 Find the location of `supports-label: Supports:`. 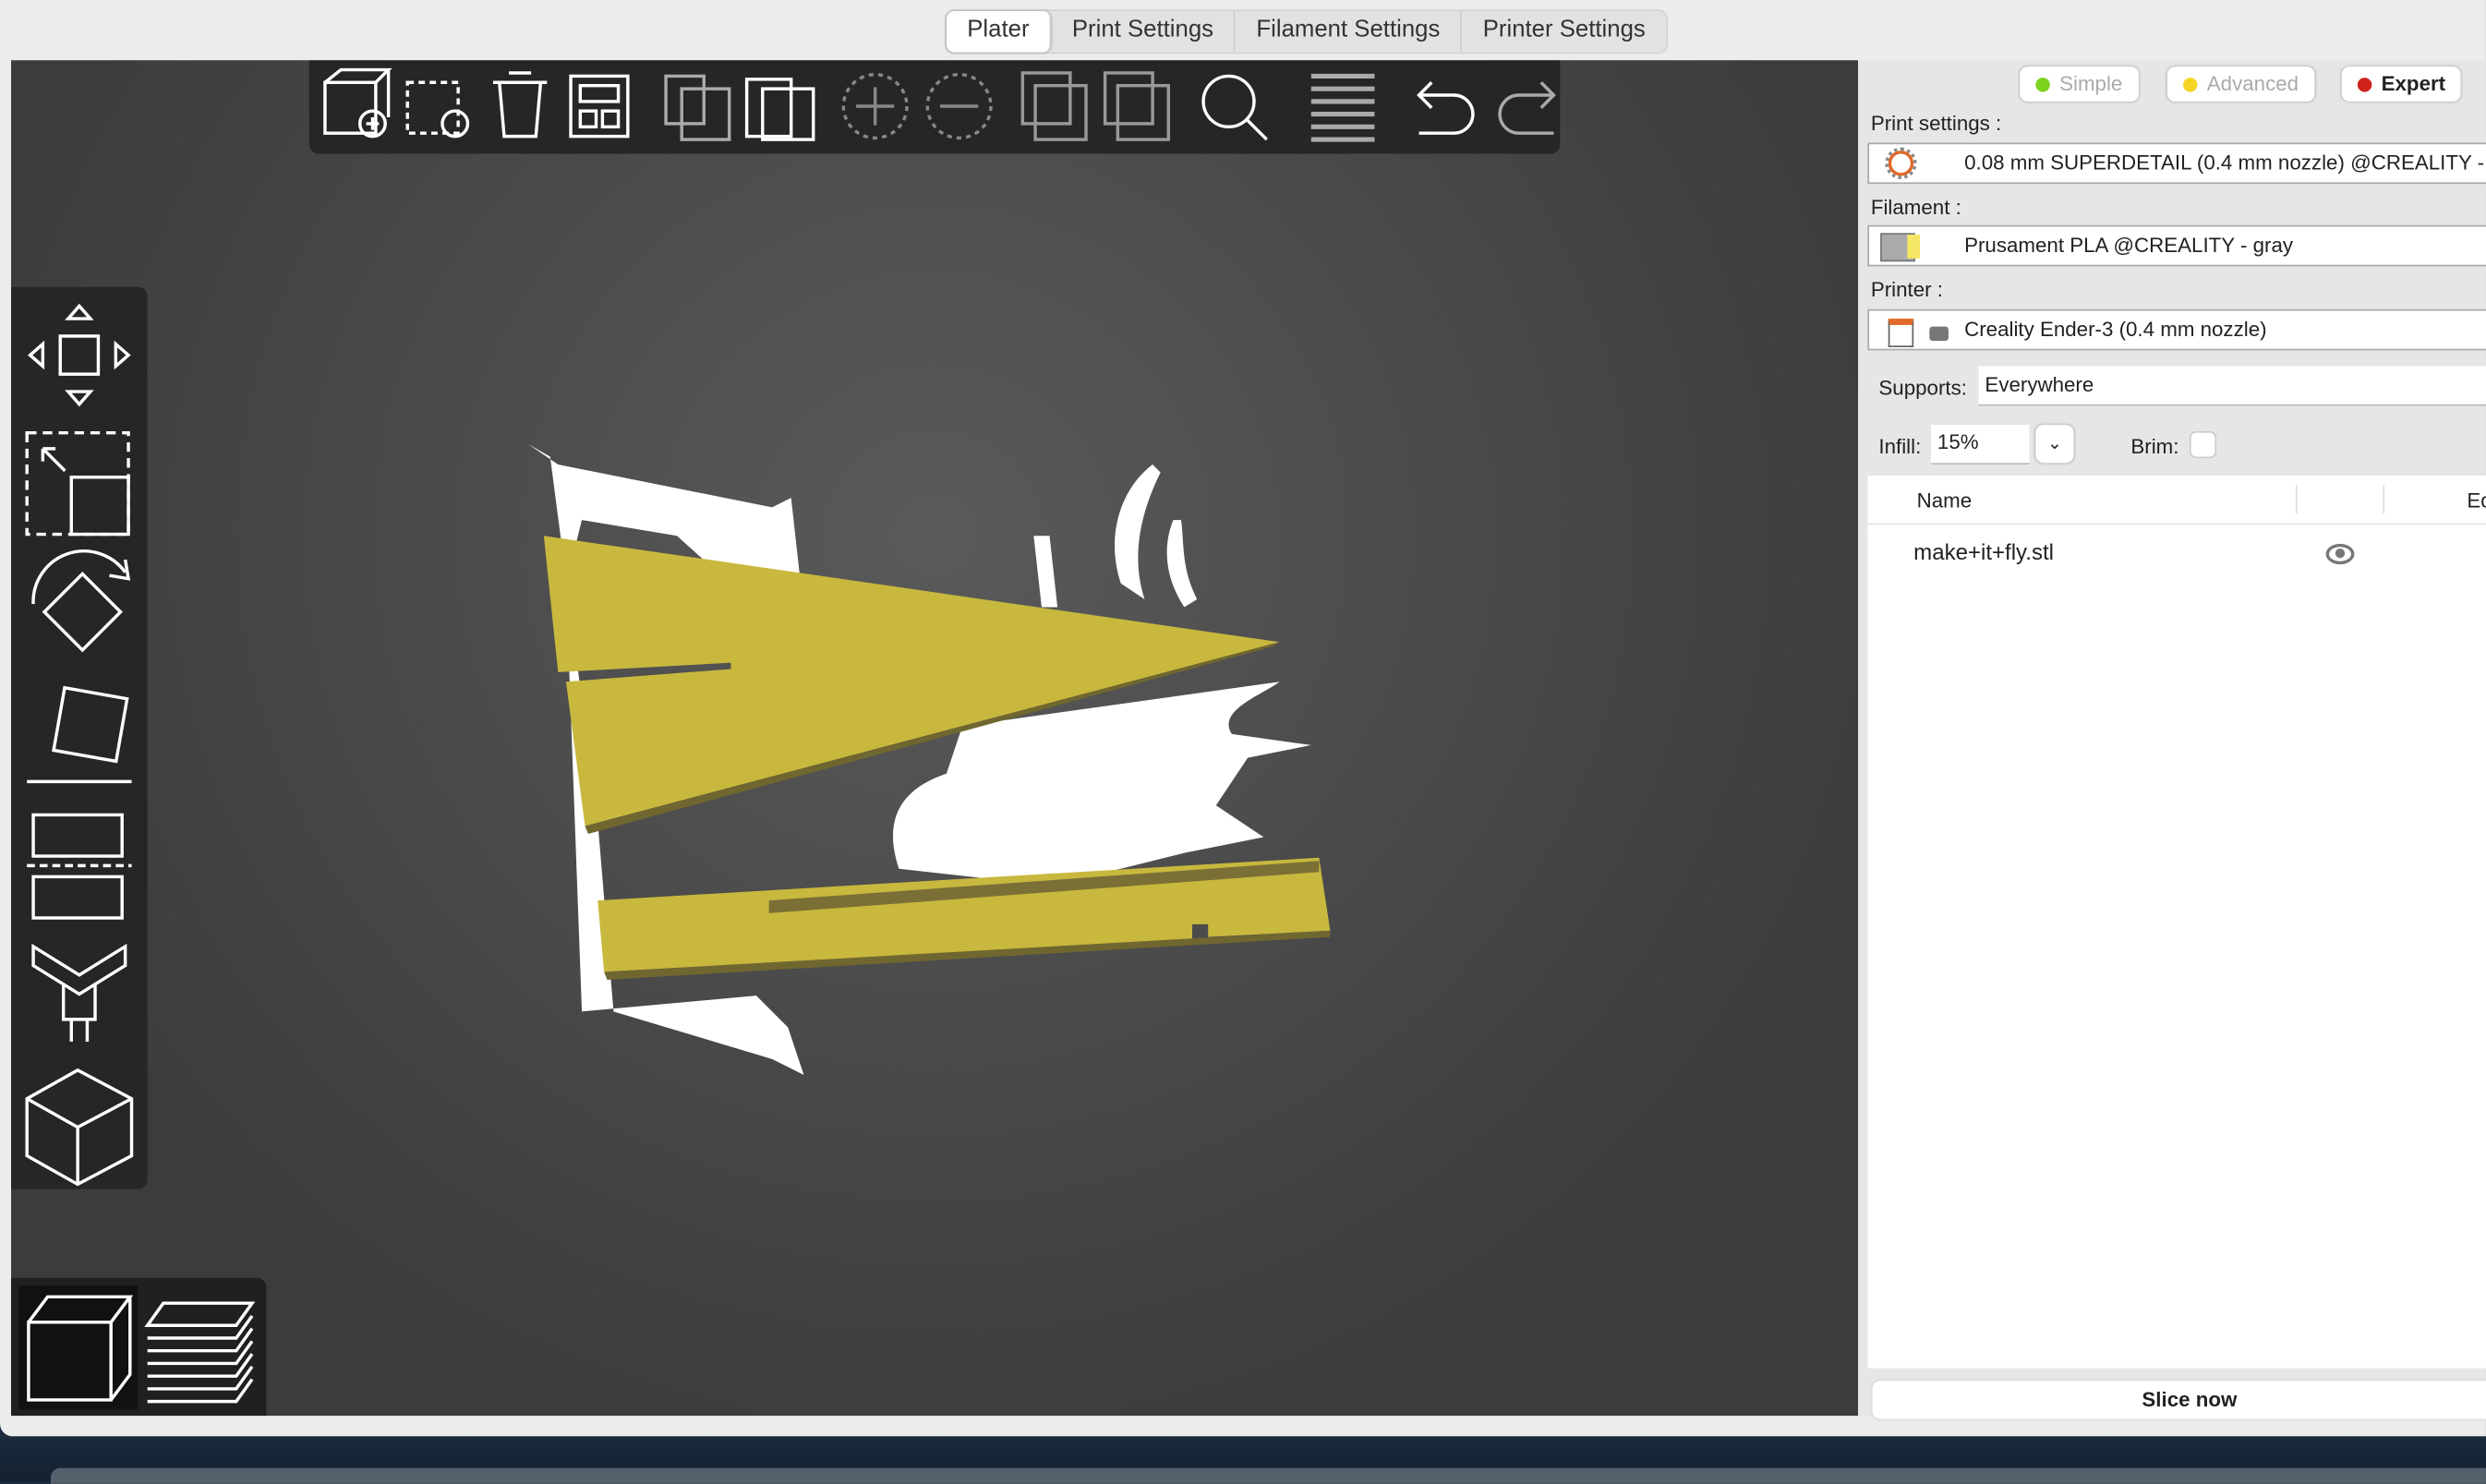

supports-label: Supports: is located at coordinates (1922, 387).